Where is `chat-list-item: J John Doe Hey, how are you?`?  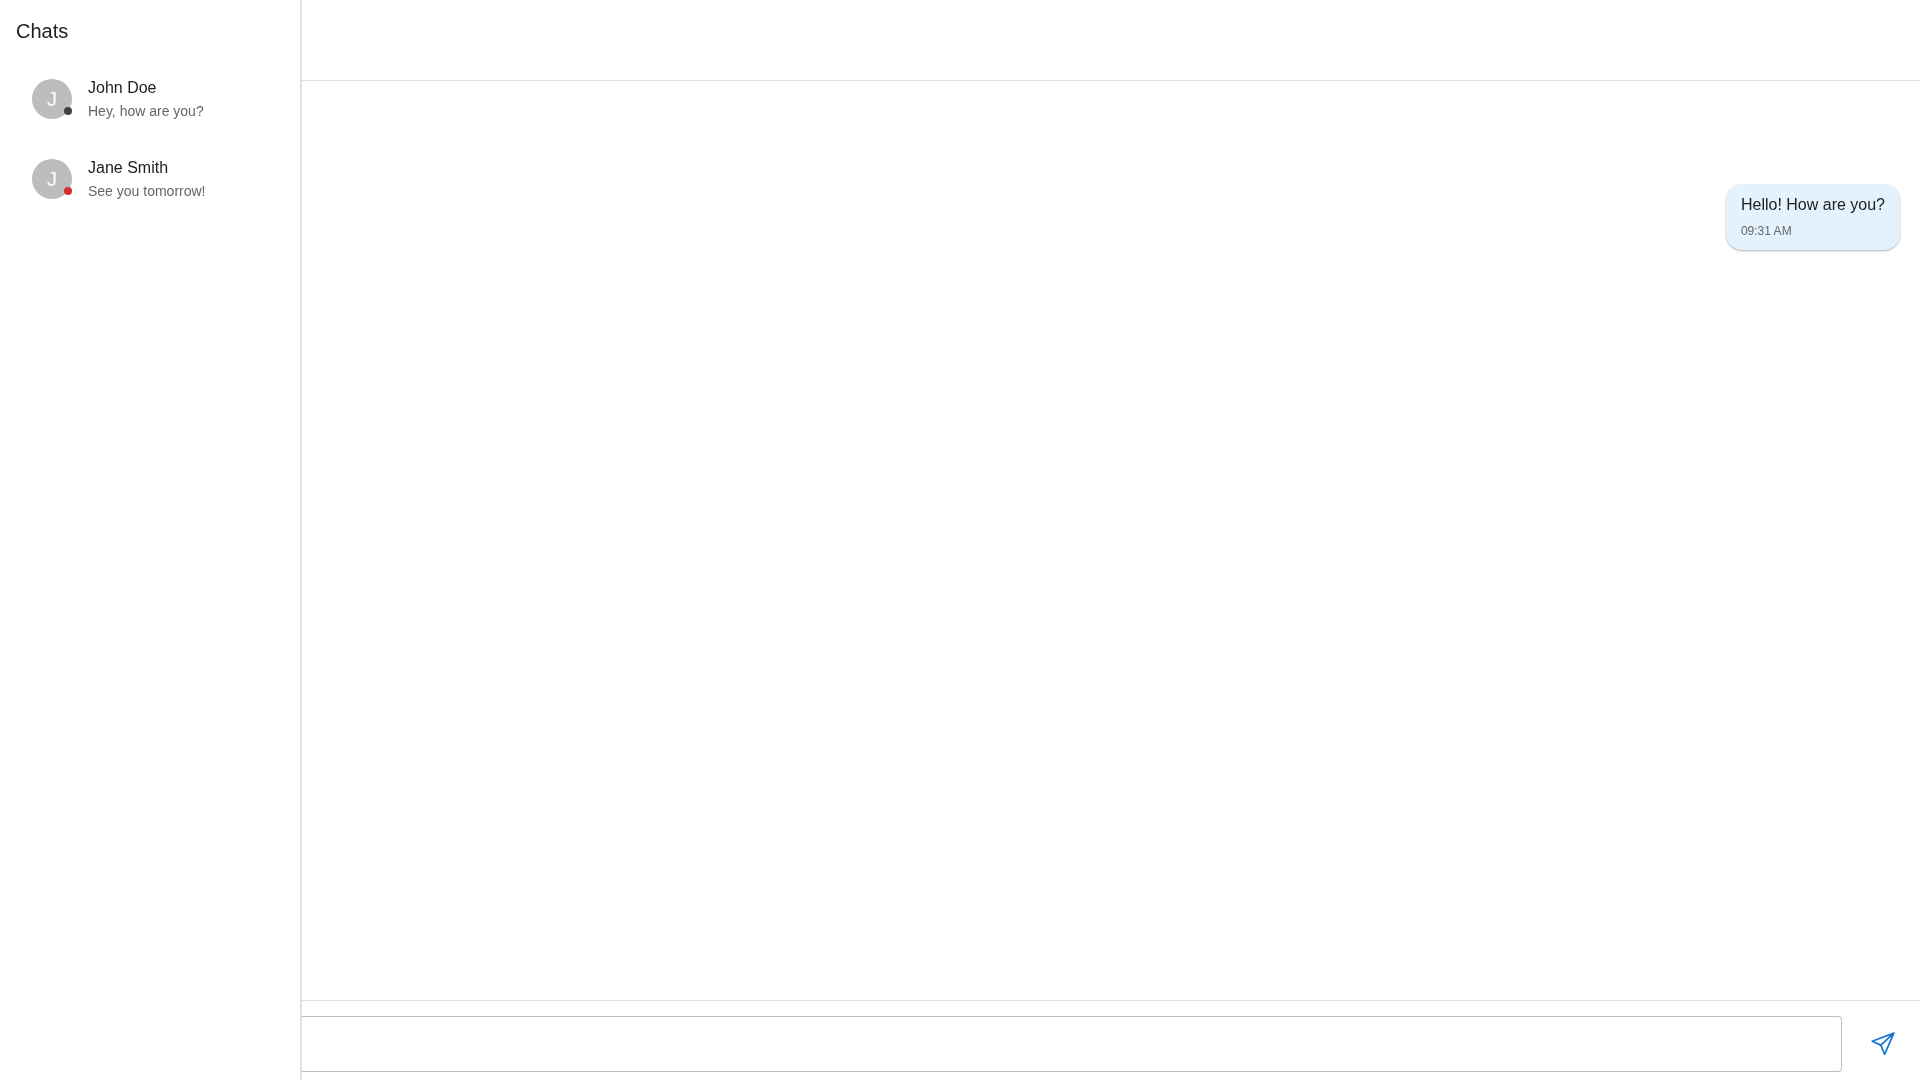 chat-list-item: J John Doe Hey, how are you? is located at coordinates (150, 99).